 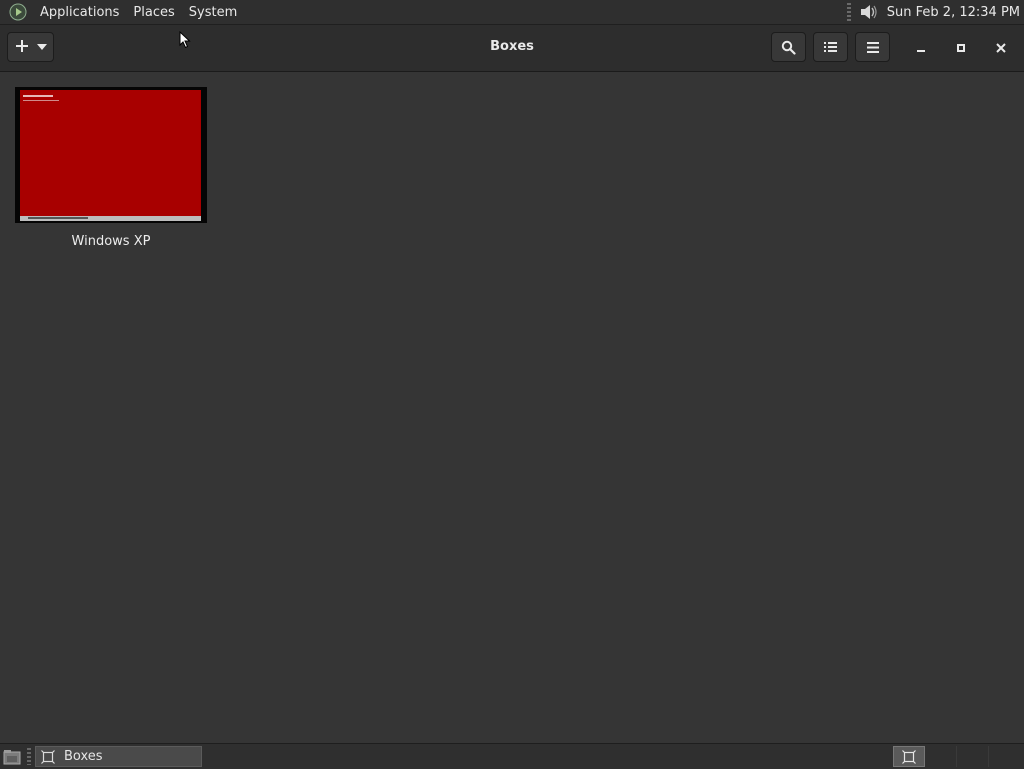 What do you see at coordinates (973, 756) in the screenshot?
I see `workspace-switcher` at bounding box center [973, 756].